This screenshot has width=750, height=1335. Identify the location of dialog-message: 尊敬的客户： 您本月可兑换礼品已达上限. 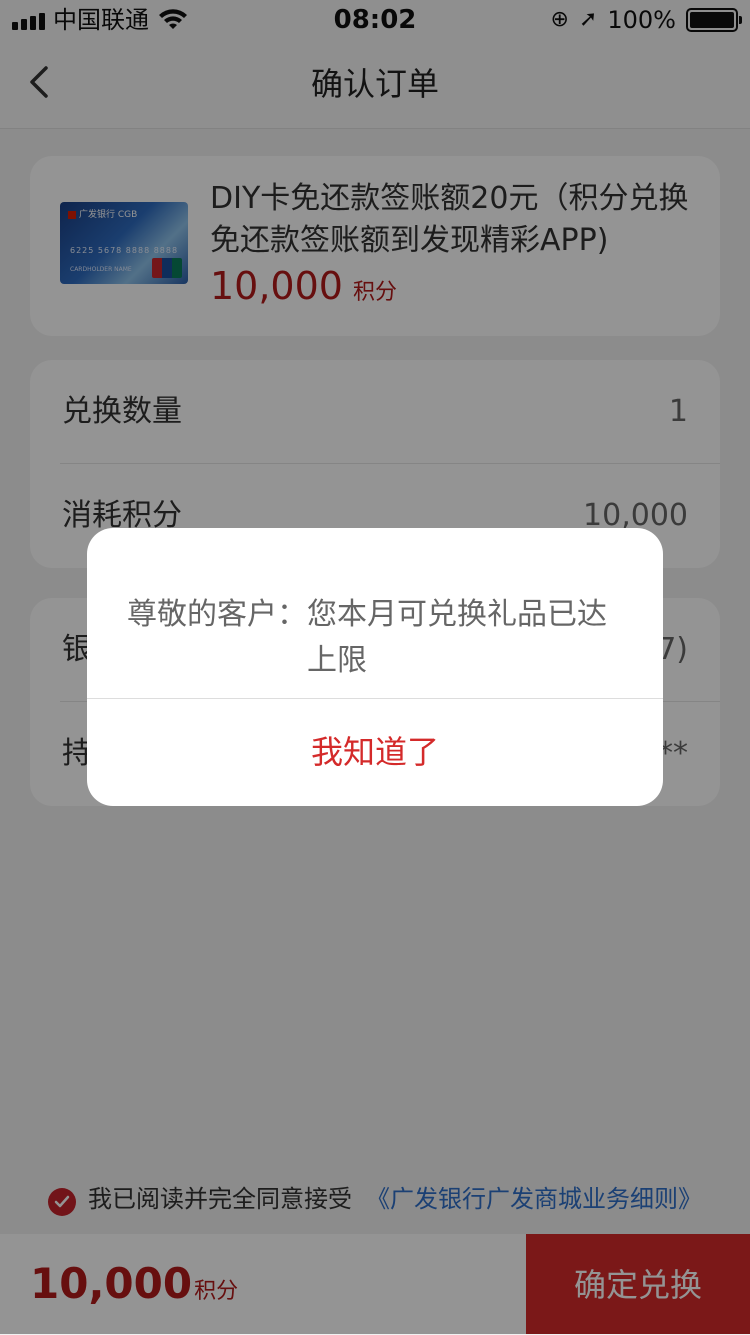
(375, 638).